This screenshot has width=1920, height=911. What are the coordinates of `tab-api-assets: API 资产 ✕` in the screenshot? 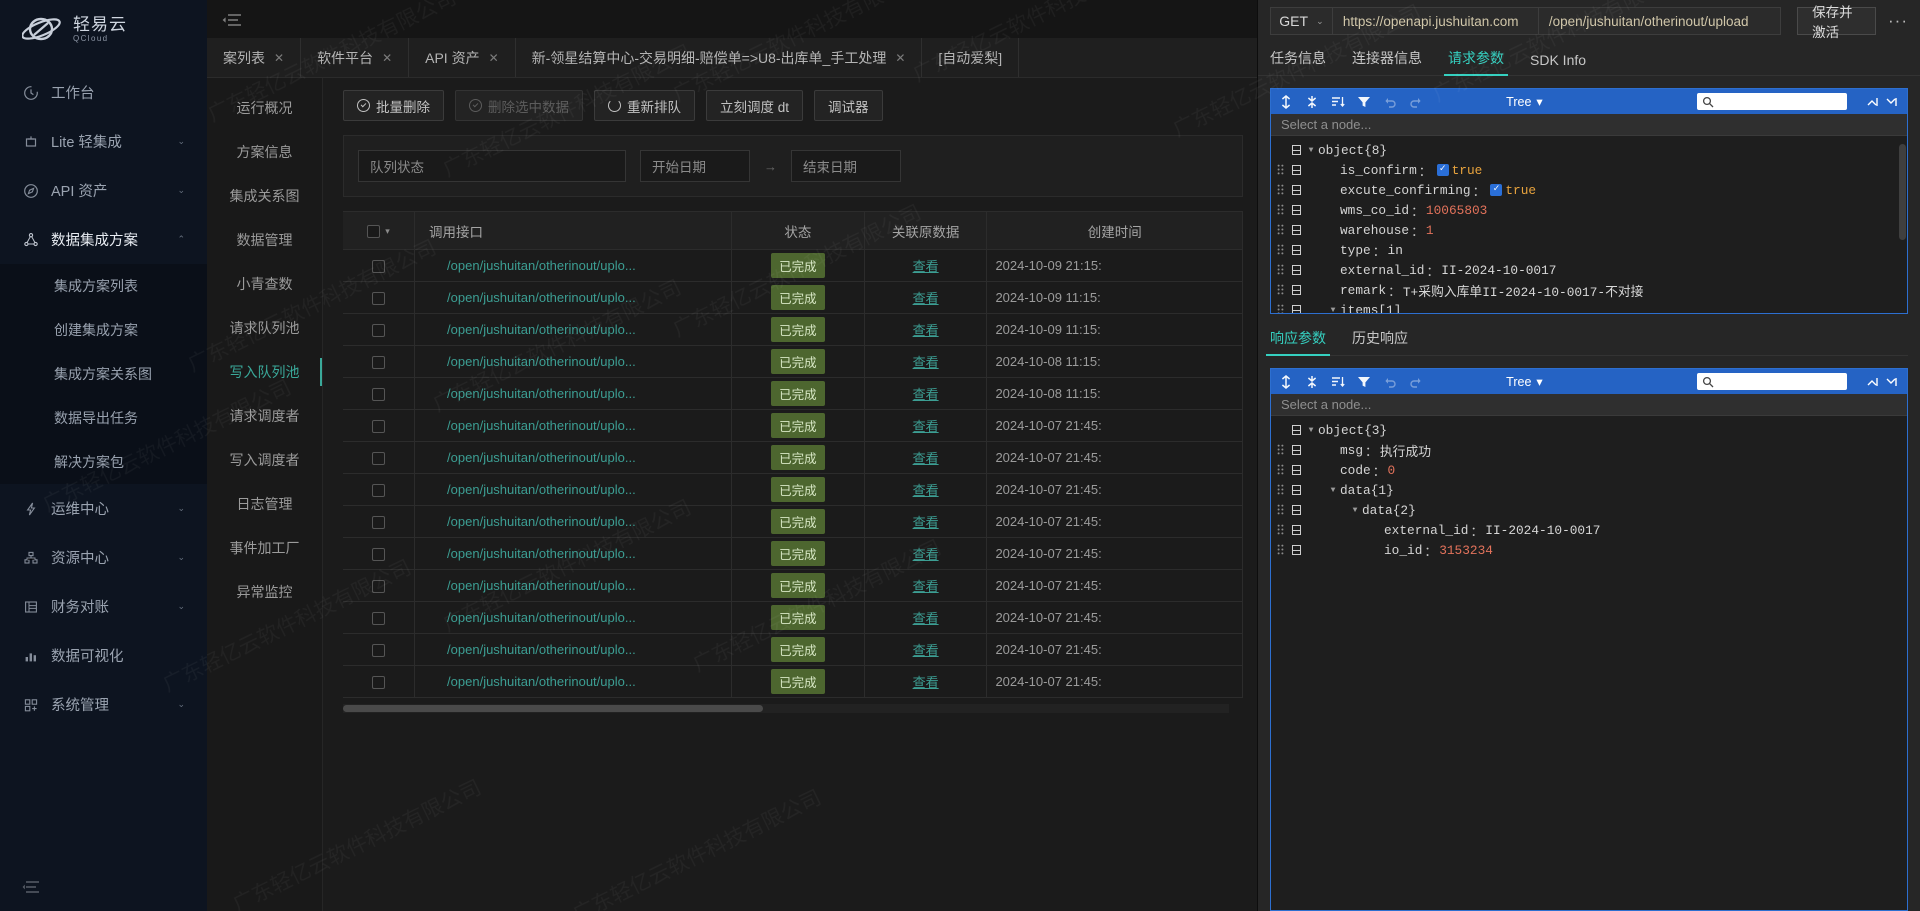 It's located at (462, 57).